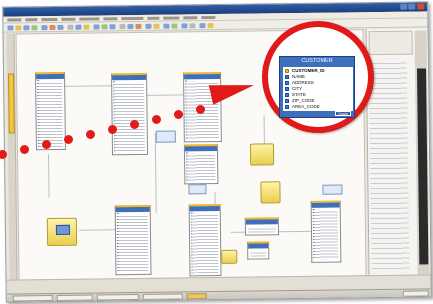  I want to click on status-bar, so click(218, 288).